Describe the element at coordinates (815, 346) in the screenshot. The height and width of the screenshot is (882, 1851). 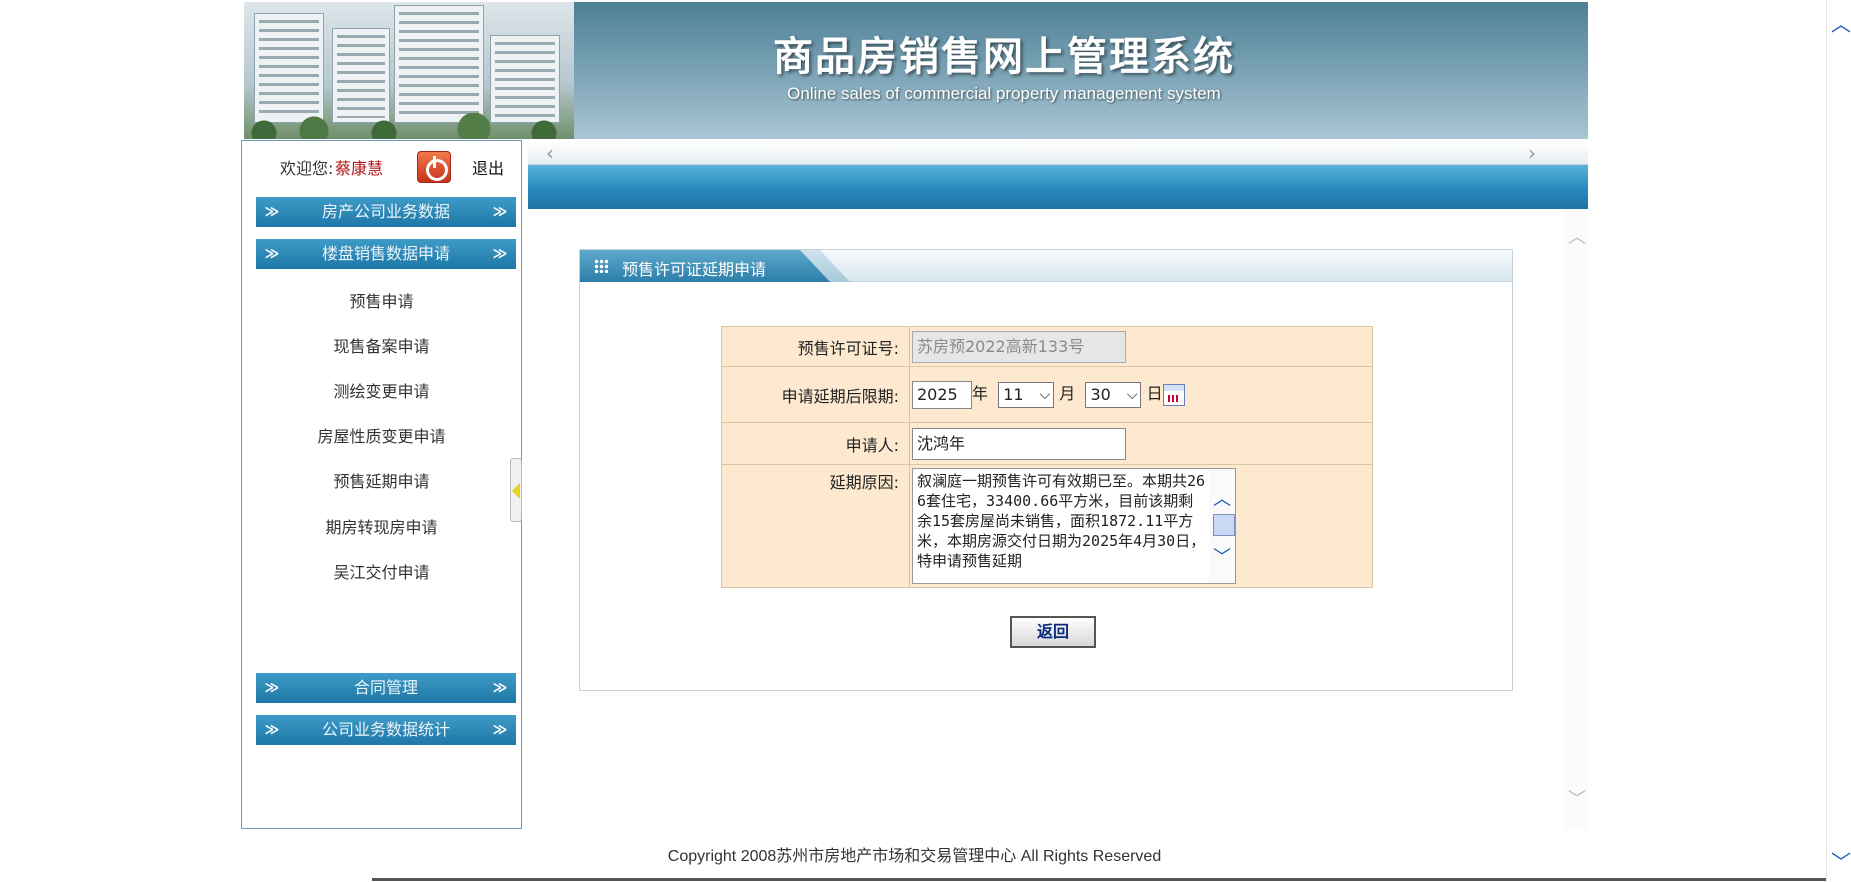
I see `permit-number-label: 预售许可证号:` at that location.